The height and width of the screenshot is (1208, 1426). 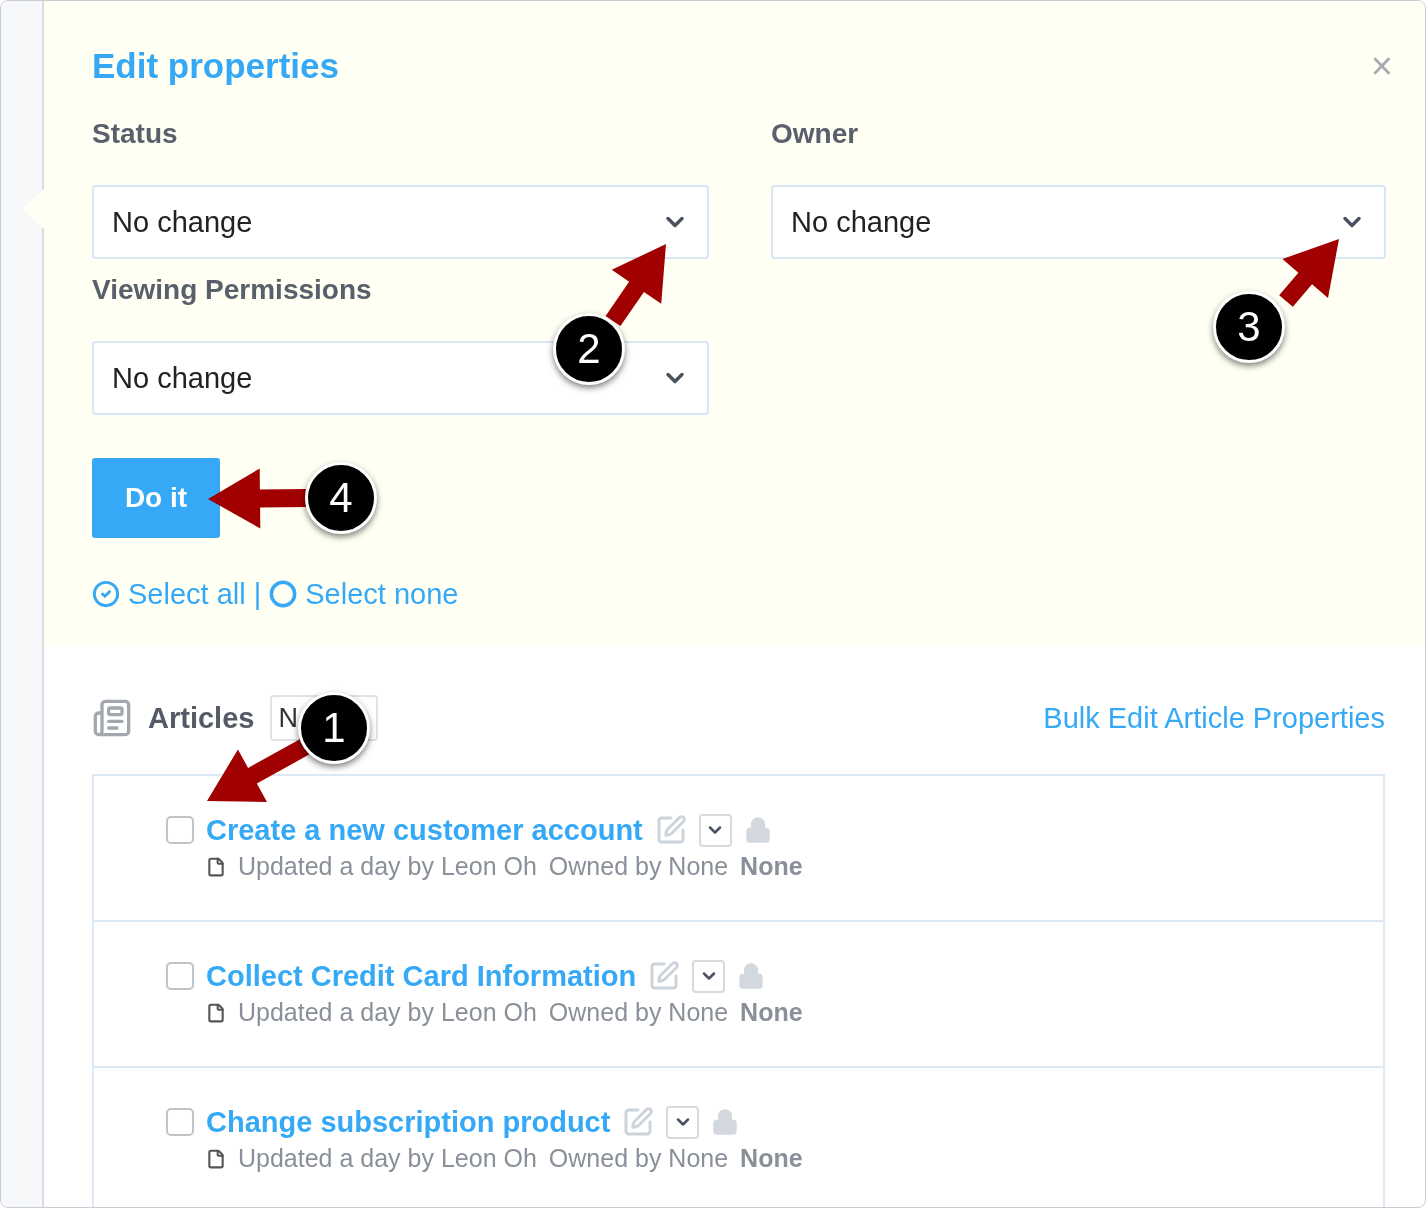 I want to click on section-title: Articles, so click(x=201, y=718).